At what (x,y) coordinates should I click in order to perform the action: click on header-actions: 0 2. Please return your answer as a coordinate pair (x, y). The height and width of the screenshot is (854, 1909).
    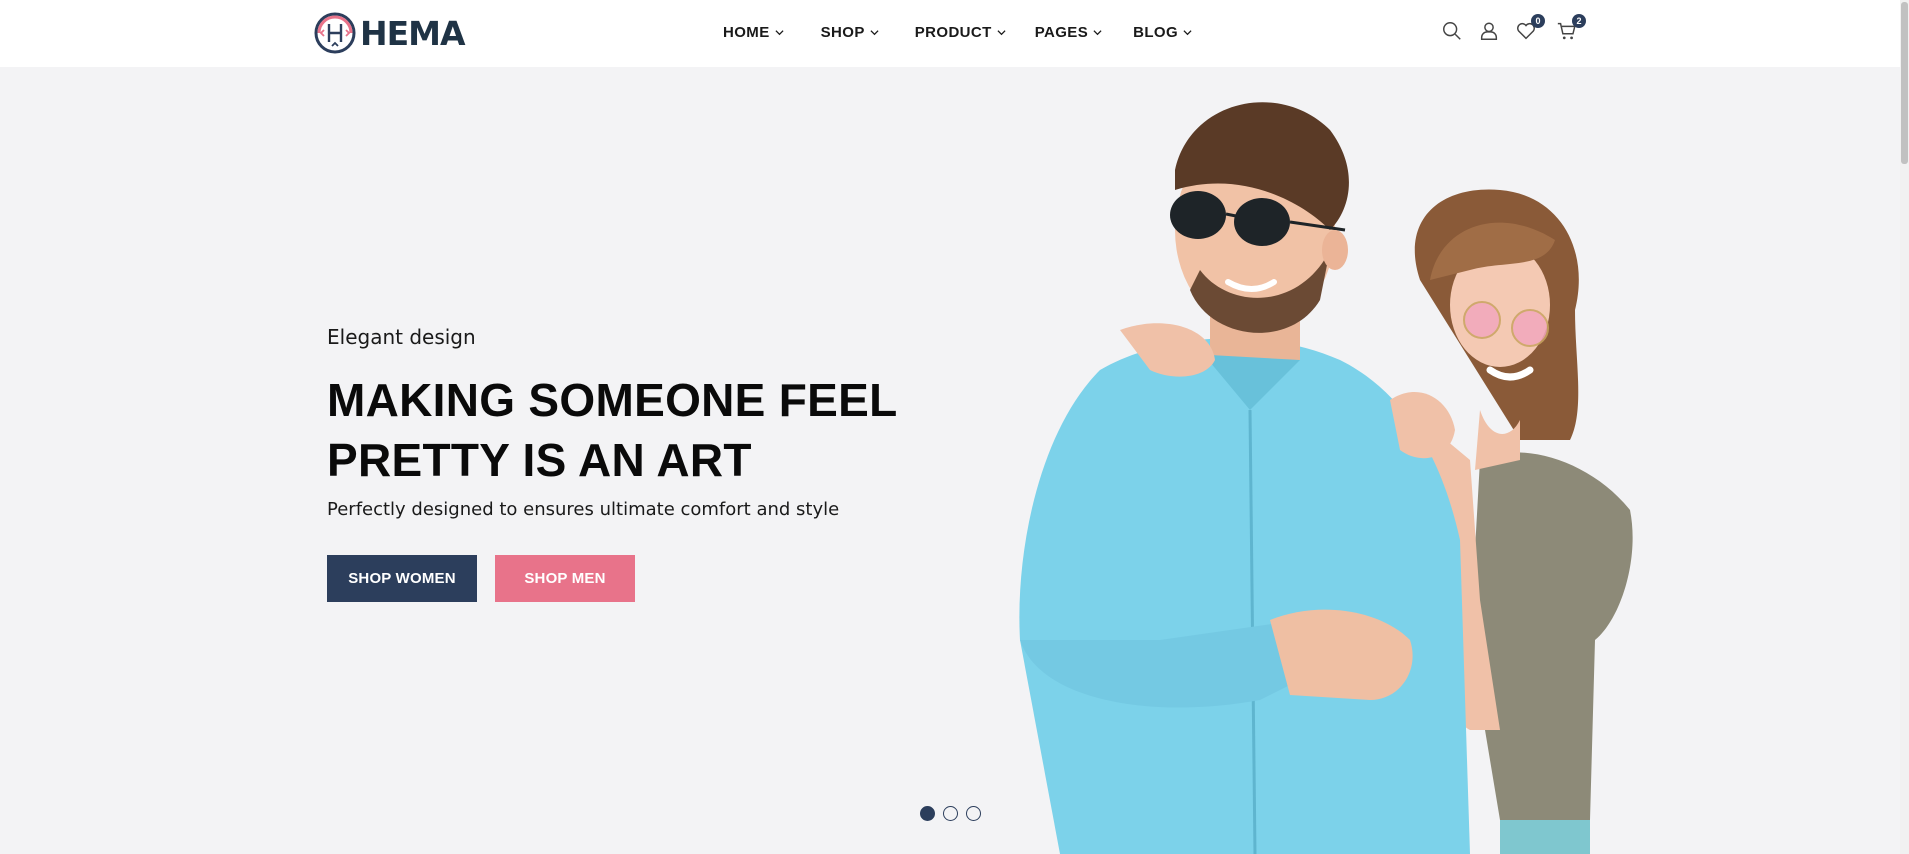
    Looking at the image, I should click on (1513, 29).